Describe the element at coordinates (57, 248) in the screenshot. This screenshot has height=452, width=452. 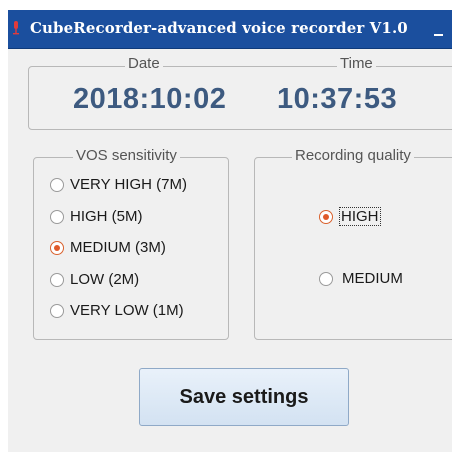
I see `vos-option-medium-radio` at that location.